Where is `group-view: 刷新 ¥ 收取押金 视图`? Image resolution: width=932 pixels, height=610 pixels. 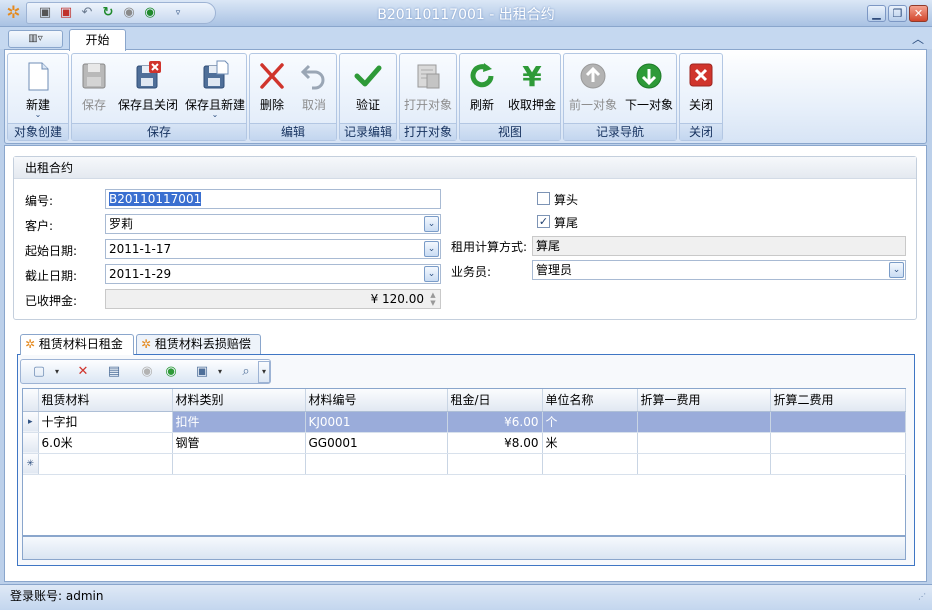 group-view: 刷新 ¥ 收取押金 视图 is located at coordinates (510, 97).